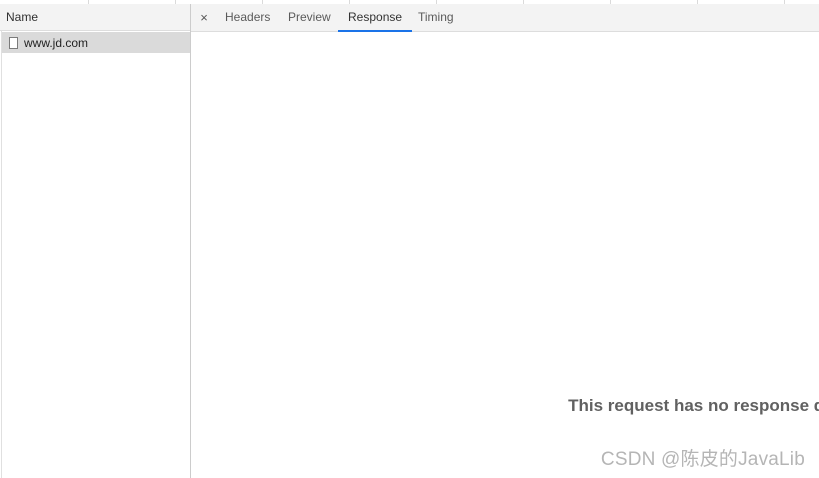  Describe the element at coordinates (56, 42) in the screenshot. I see `request-name: www.jd.com` at that location.